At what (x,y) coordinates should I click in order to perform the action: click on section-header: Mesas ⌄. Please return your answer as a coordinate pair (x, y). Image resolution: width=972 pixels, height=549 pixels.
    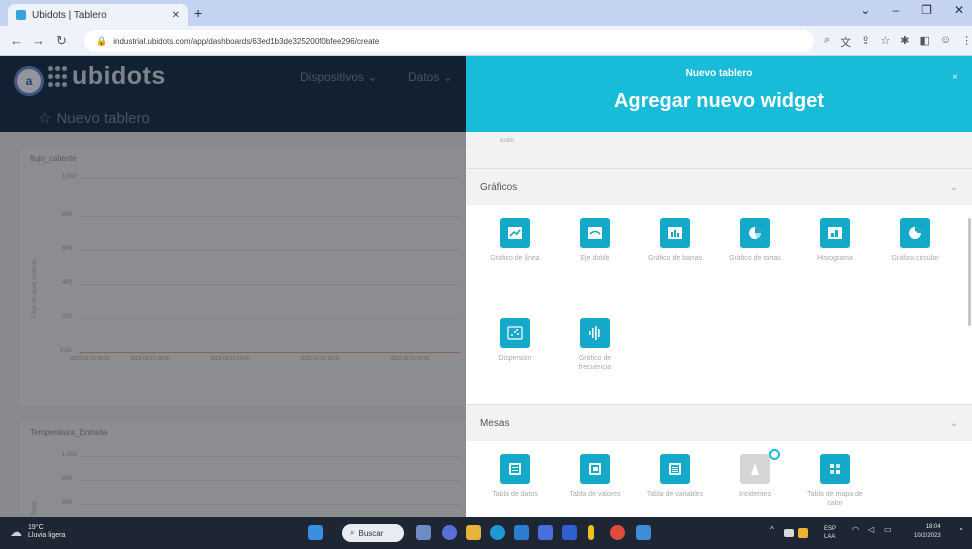
    Looking at the image, I should click on (719, 423).